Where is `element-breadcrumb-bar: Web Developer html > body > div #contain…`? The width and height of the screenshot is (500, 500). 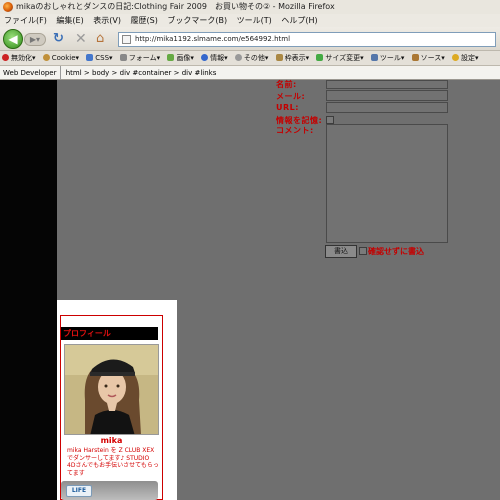 element-breadcrumb-bar: Web Developer html > body > div #contain… is located at coordinates (250, 73).